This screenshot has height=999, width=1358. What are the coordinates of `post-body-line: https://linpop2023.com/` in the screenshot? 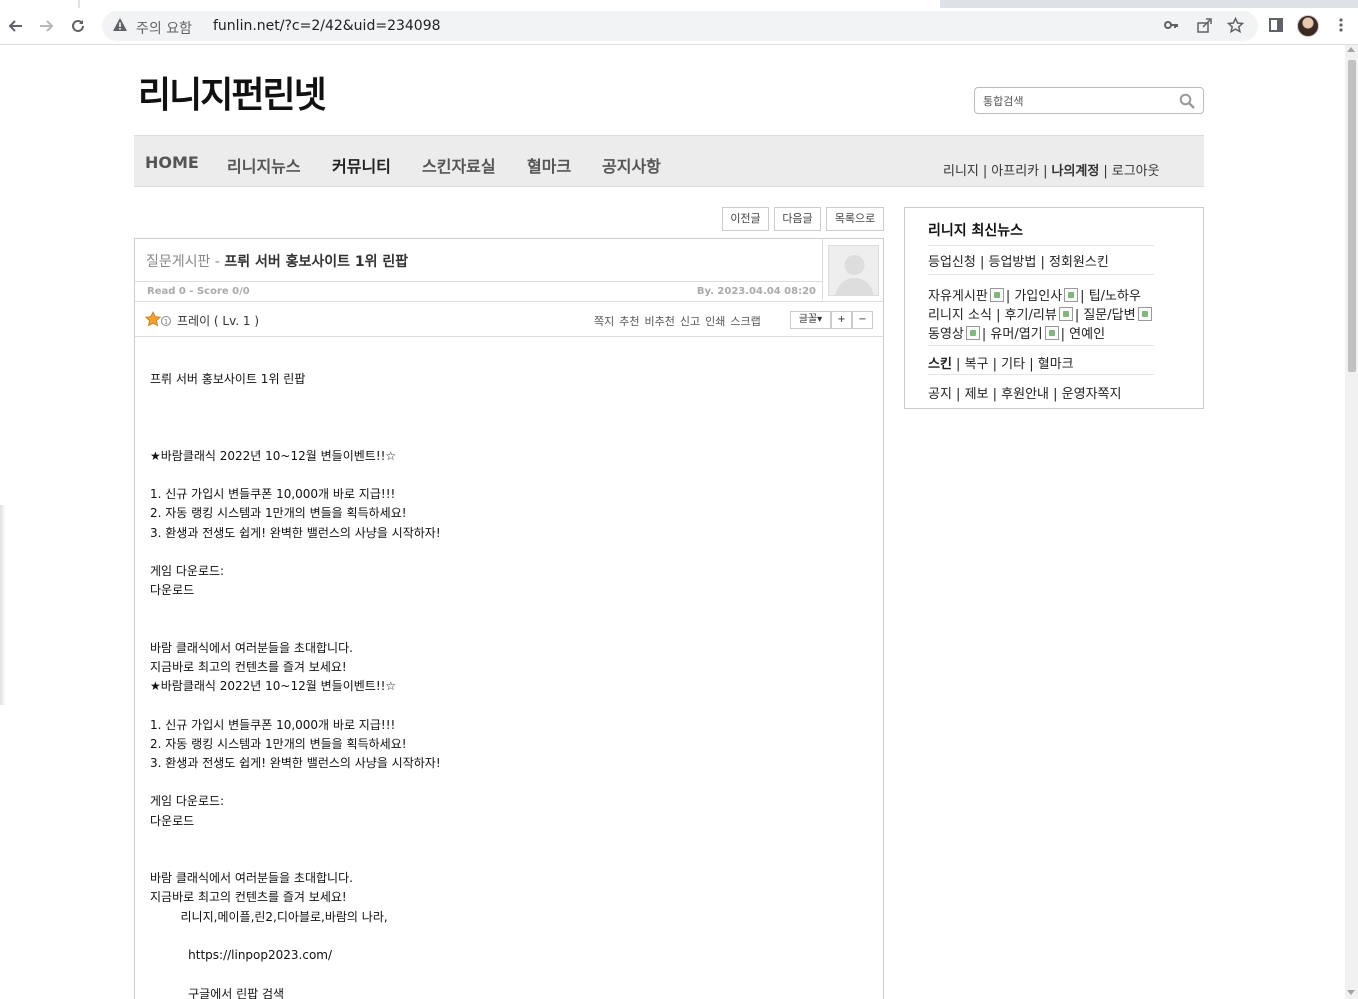 It's located at (295, 955).